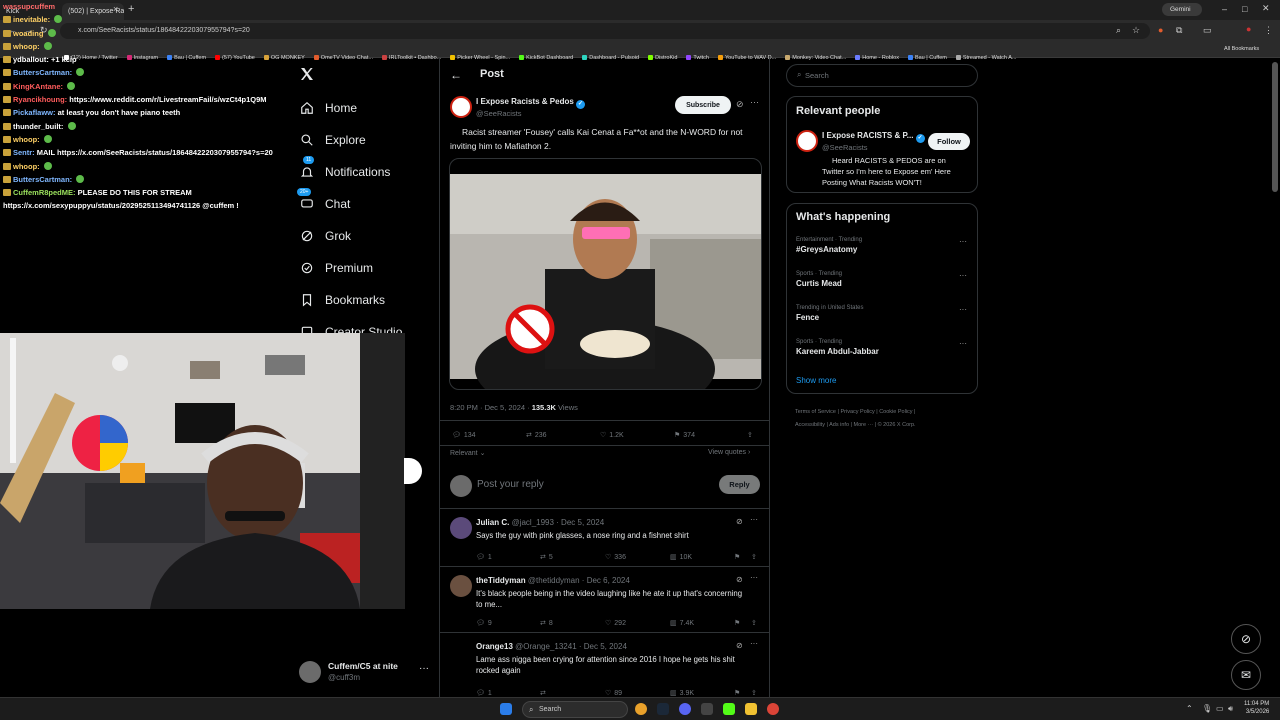 The height and width of the screenshot is (720, 1280). What do you see at coordinates (342, 300) in the screenshot?
I see `nav-item-bookmarks: Bookmarks` at bounding box center [342, 300].